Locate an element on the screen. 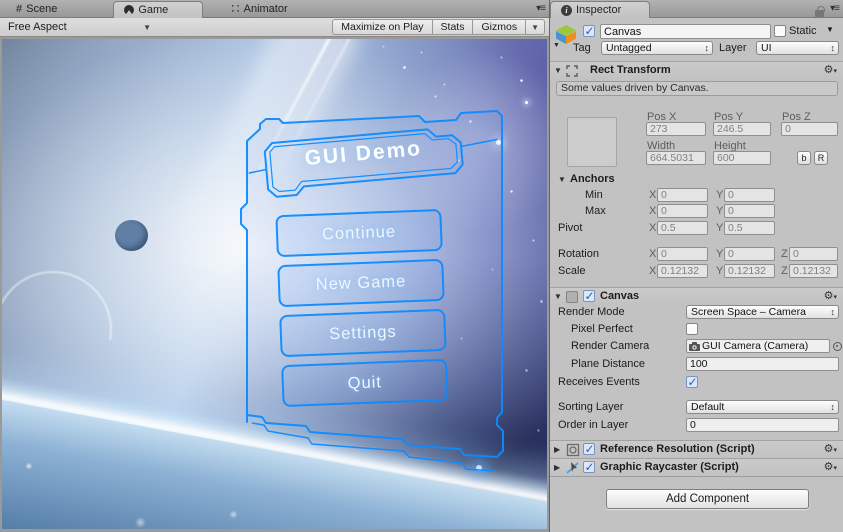  height-field: 600 is located at coordinates (742, 158).